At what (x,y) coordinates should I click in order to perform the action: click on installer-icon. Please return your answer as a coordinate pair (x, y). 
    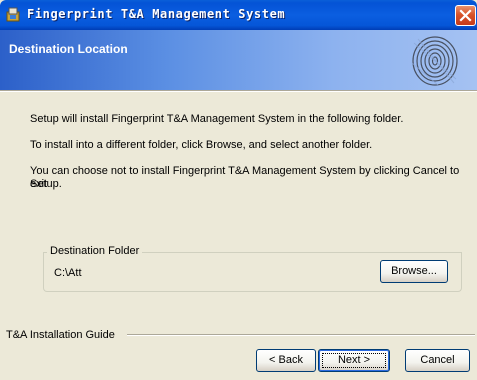
    Looking at the image, I should click on (13, 14).